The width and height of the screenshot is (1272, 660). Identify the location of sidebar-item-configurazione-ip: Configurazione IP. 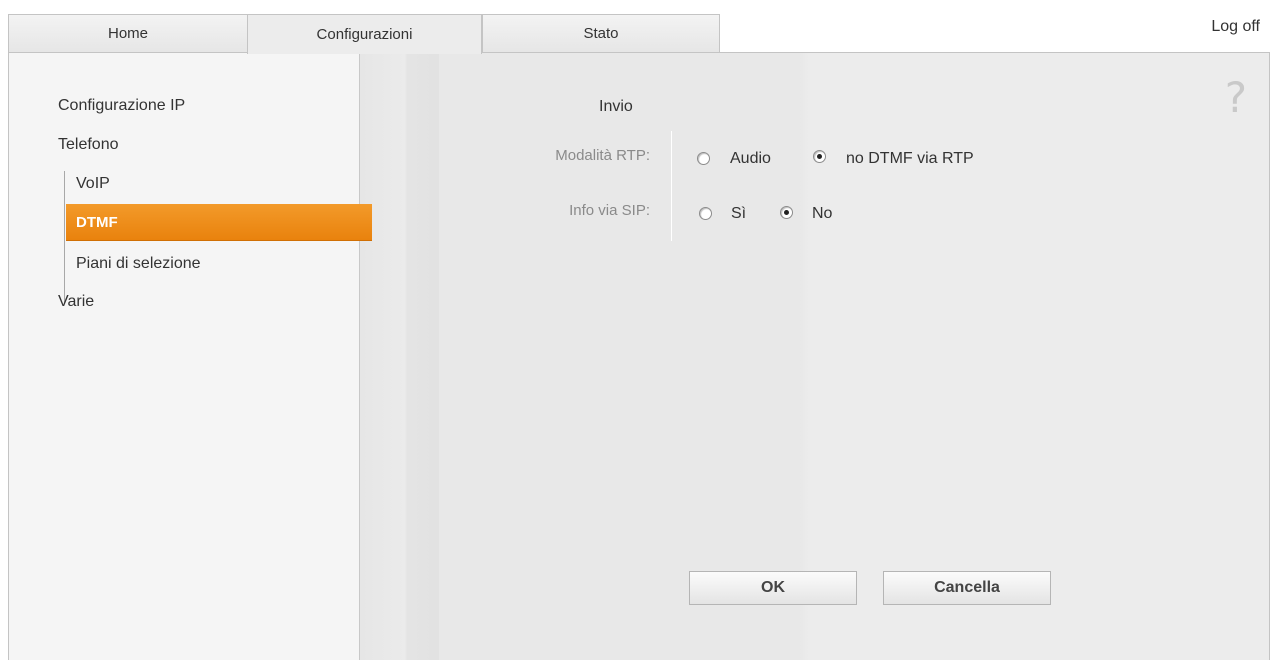
(121, 106).